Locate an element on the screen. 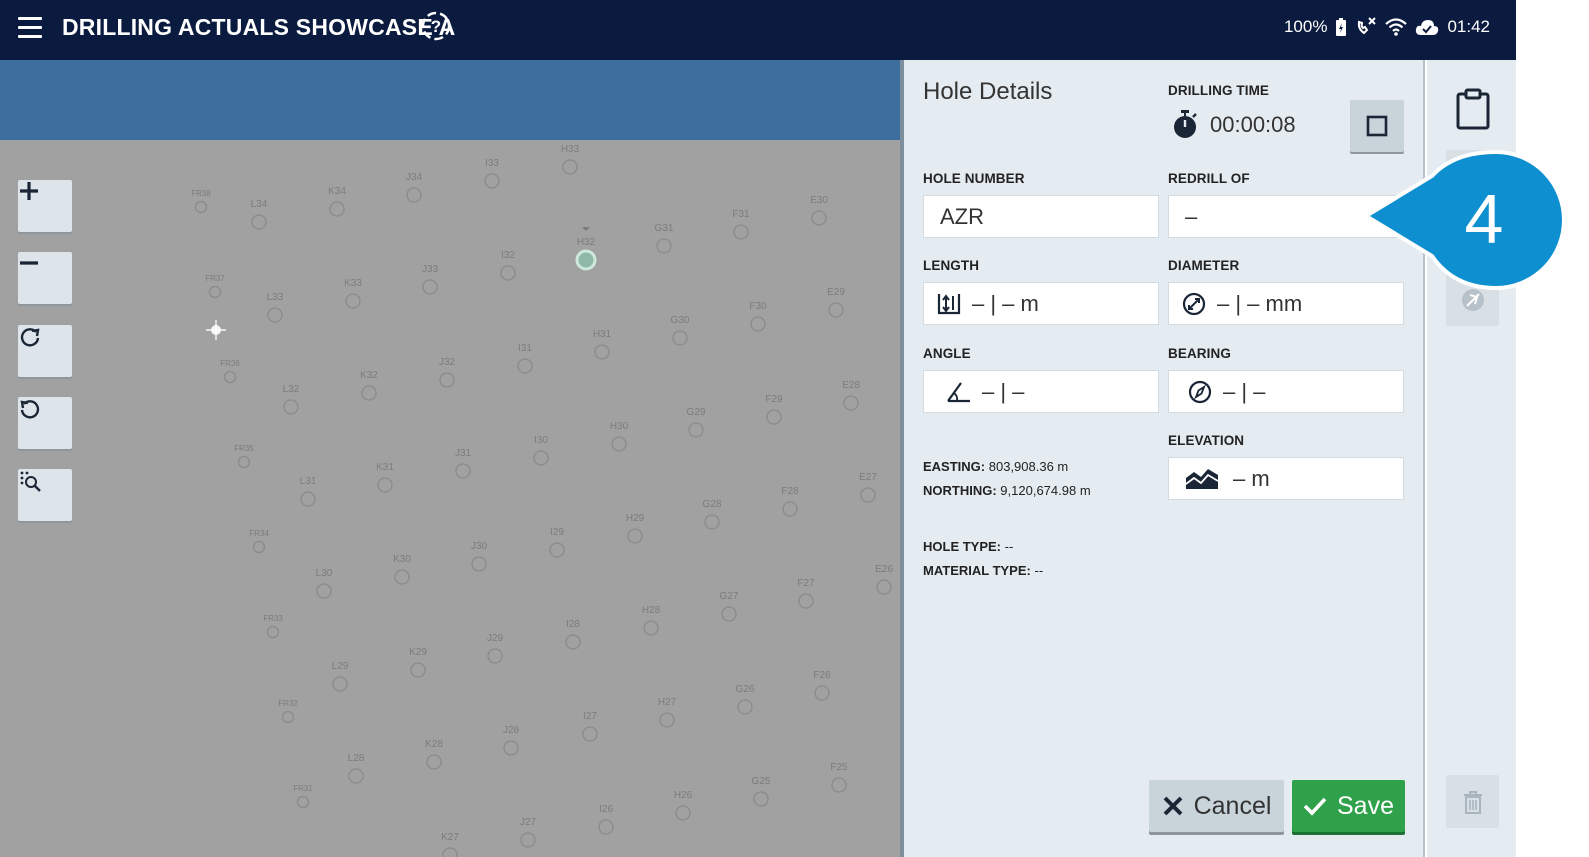  hole-marker: H29 is located at coordinates (635, 528).